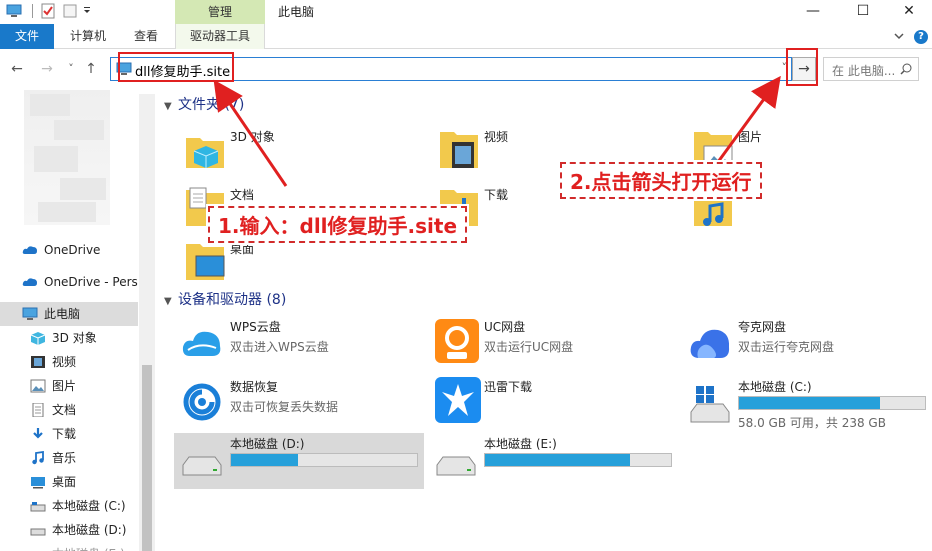 The width and height of the screenshot is (932, 551). I want to click on sidebar-item-videos: 视频, so click(69, 362).